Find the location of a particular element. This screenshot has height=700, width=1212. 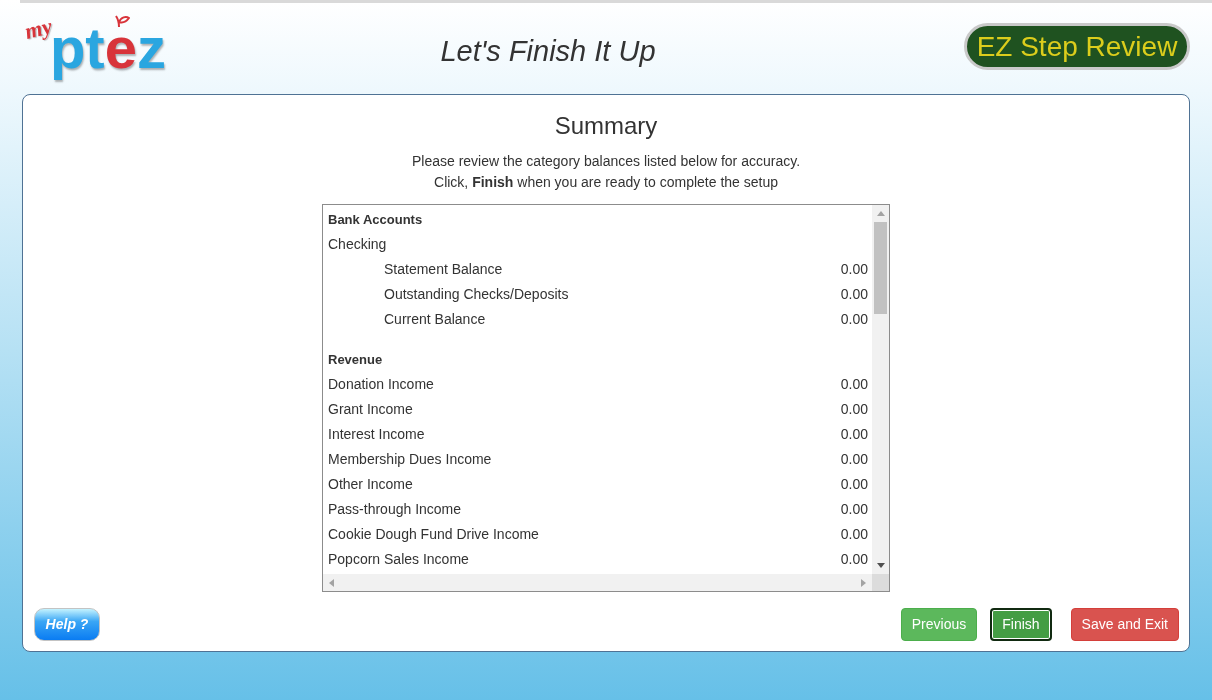

balance-label: Outstanding Checks/Deposits is located at coordinates (476, 294).